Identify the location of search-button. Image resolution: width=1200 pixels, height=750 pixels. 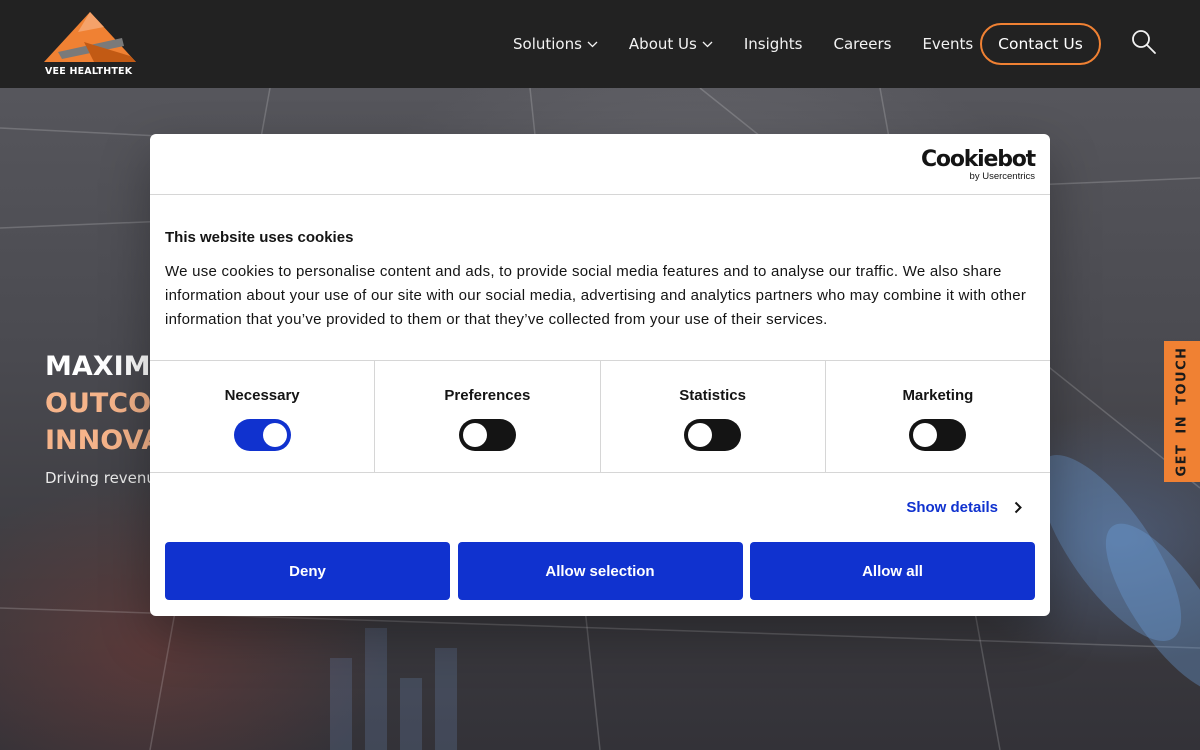
(1144, 42).